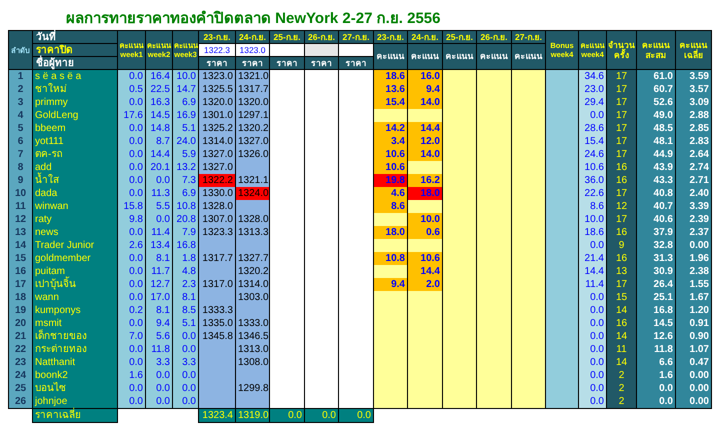 The image size is (718, 431). I want to click on table-cell: 5.9, so click(185, 154).